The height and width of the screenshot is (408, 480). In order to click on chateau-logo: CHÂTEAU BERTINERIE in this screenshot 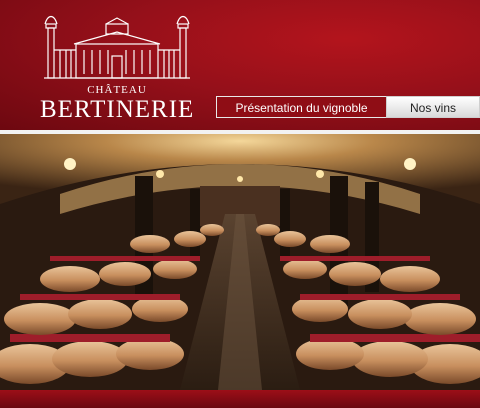, I will do `click(117, 66)`.